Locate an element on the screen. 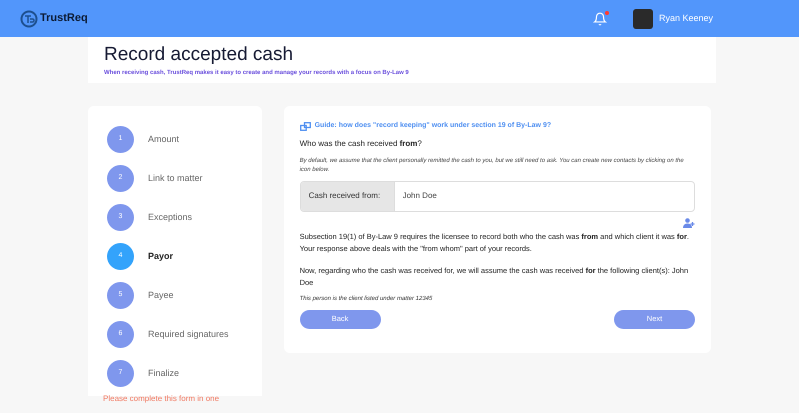 This screenshot has height=413, width=799. payor-field: Cash received from: John Doe is located at coordinates (497, 196).